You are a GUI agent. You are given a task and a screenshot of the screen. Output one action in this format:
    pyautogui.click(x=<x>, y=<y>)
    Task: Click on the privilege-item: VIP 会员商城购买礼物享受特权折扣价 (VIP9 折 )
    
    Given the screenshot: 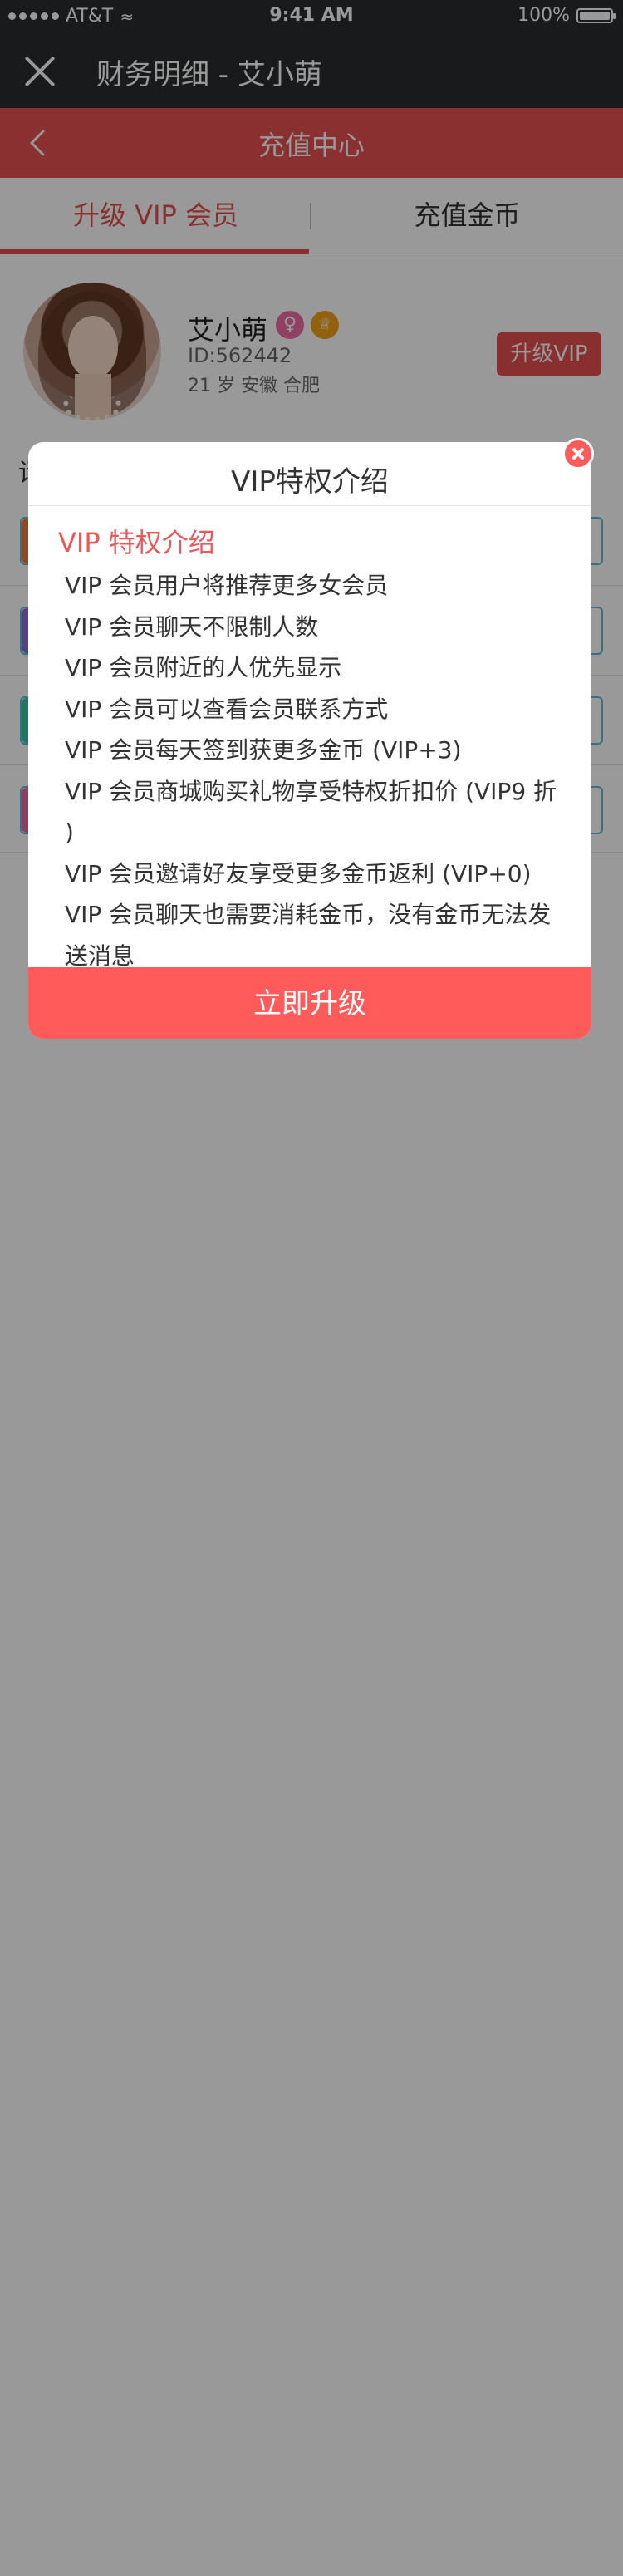 What is the action you would take?
    pyautogui.click(x=311, y=812)
    